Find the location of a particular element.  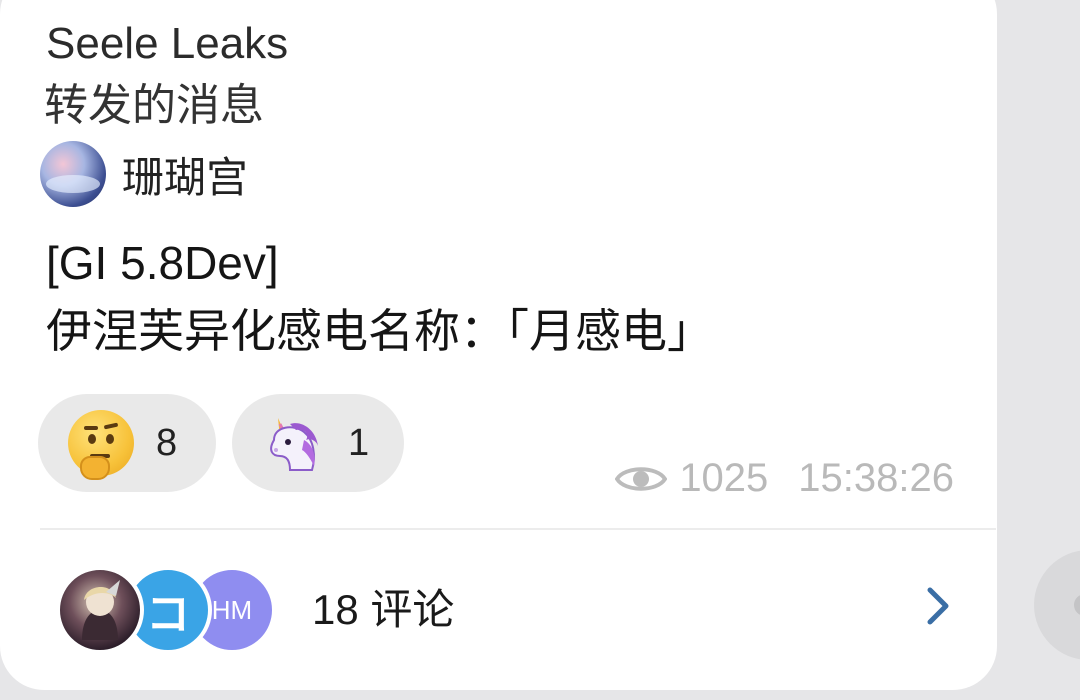

reaction-thinking: 8 is located at coordinates (127, 443).